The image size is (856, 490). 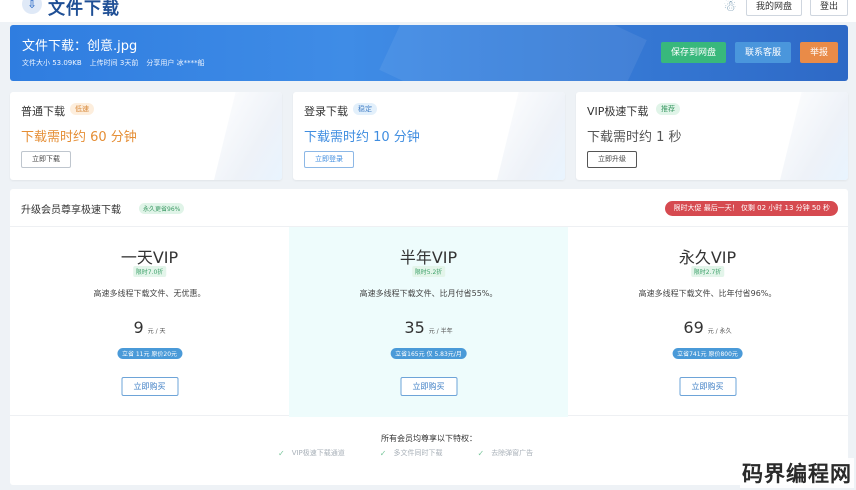 I want to click on price-unit: 元 / 半年, so click(x=440, y=331).